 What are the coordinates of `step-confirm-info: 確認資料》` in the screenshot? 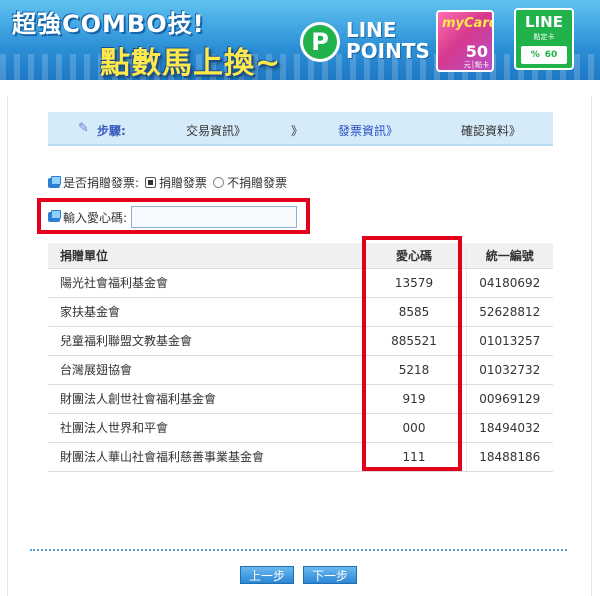 It's located at (491, 131).